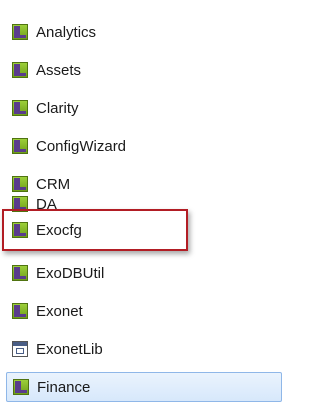  I want to click on tree-item-label: Finance, so click(64, 387).